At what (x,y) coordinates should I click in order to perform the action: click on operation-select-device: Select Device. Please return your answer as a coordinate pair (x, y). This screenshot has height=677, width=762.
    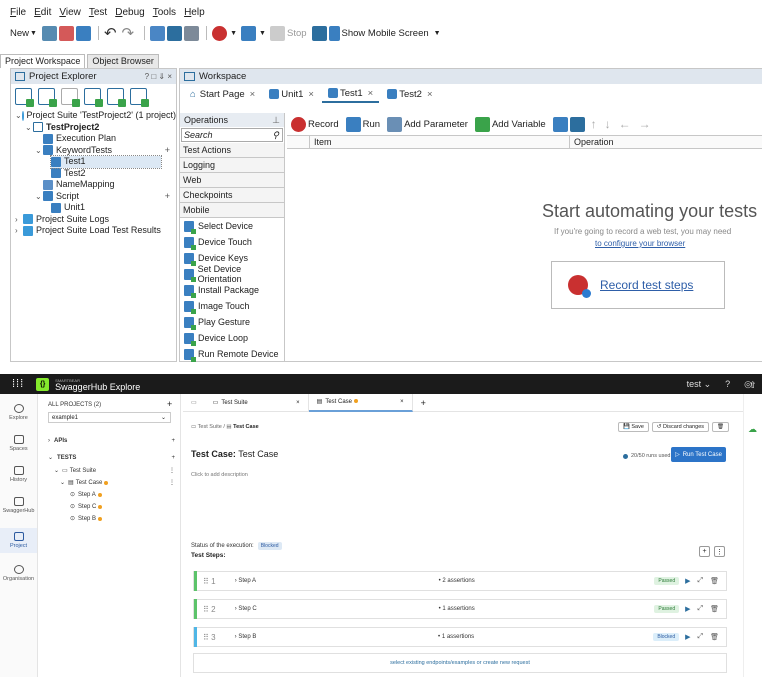
    Looking at the image, I should click on (232, 226).